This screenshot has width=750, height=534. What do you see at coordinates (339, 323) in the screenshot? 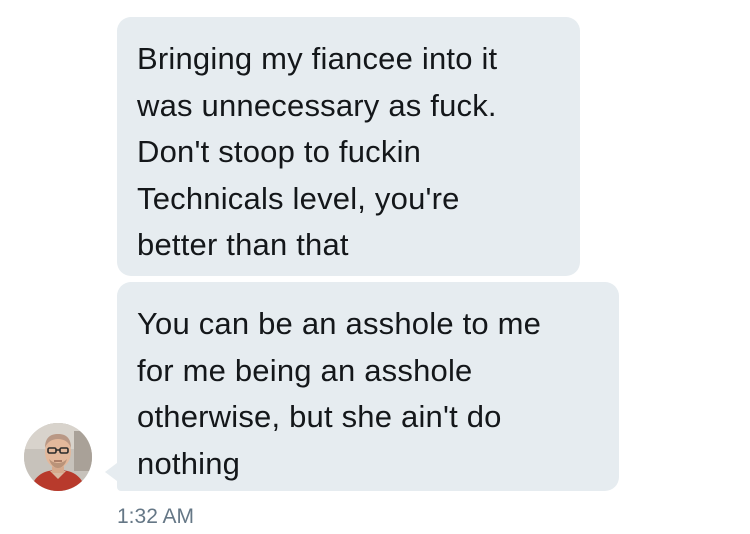
I see `message-line: You can be an asshole to me` at bounding box center [339, 323].